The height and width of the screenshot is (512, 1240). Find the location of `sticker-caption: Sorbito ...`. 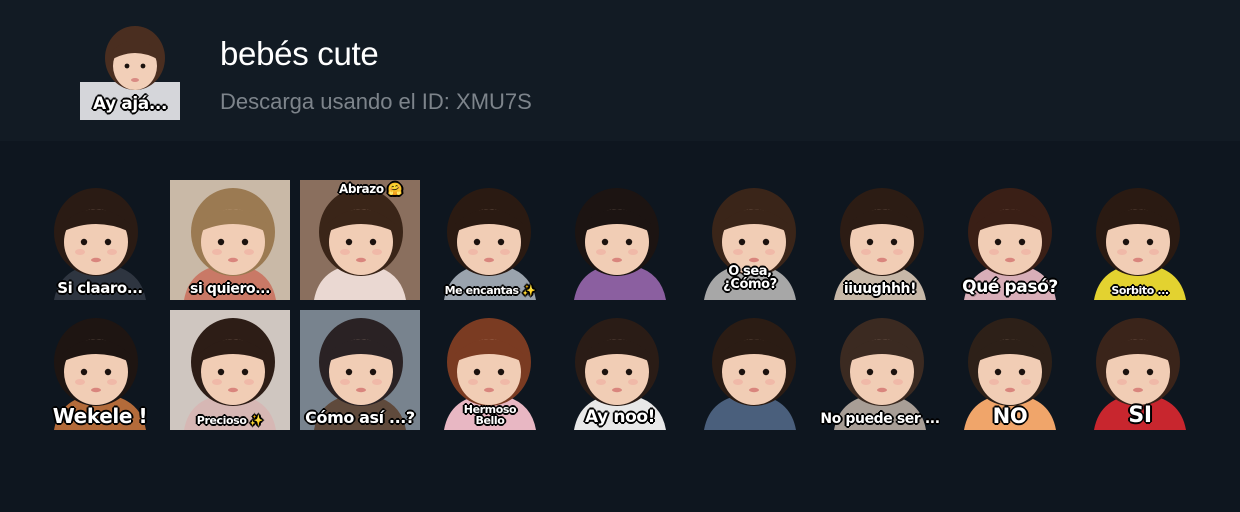

sticker-caption: Sorbito ... is located at coordinates (1140, 291).